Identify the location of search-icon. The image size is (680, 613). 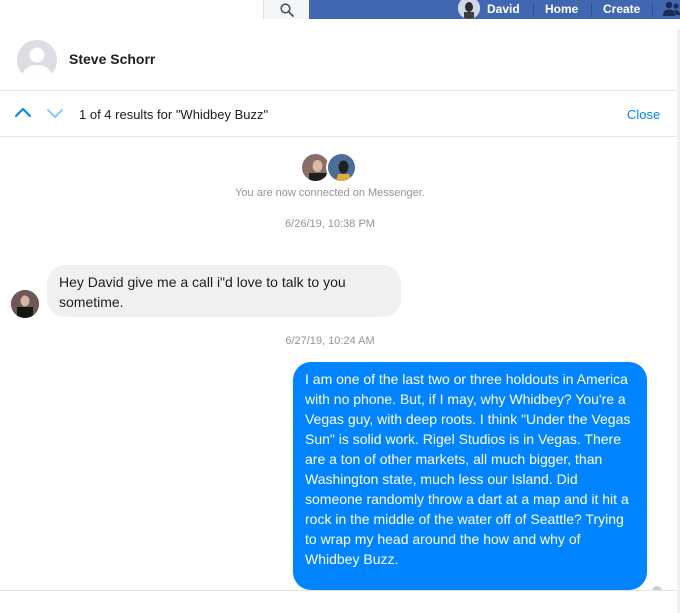
(286, 9).